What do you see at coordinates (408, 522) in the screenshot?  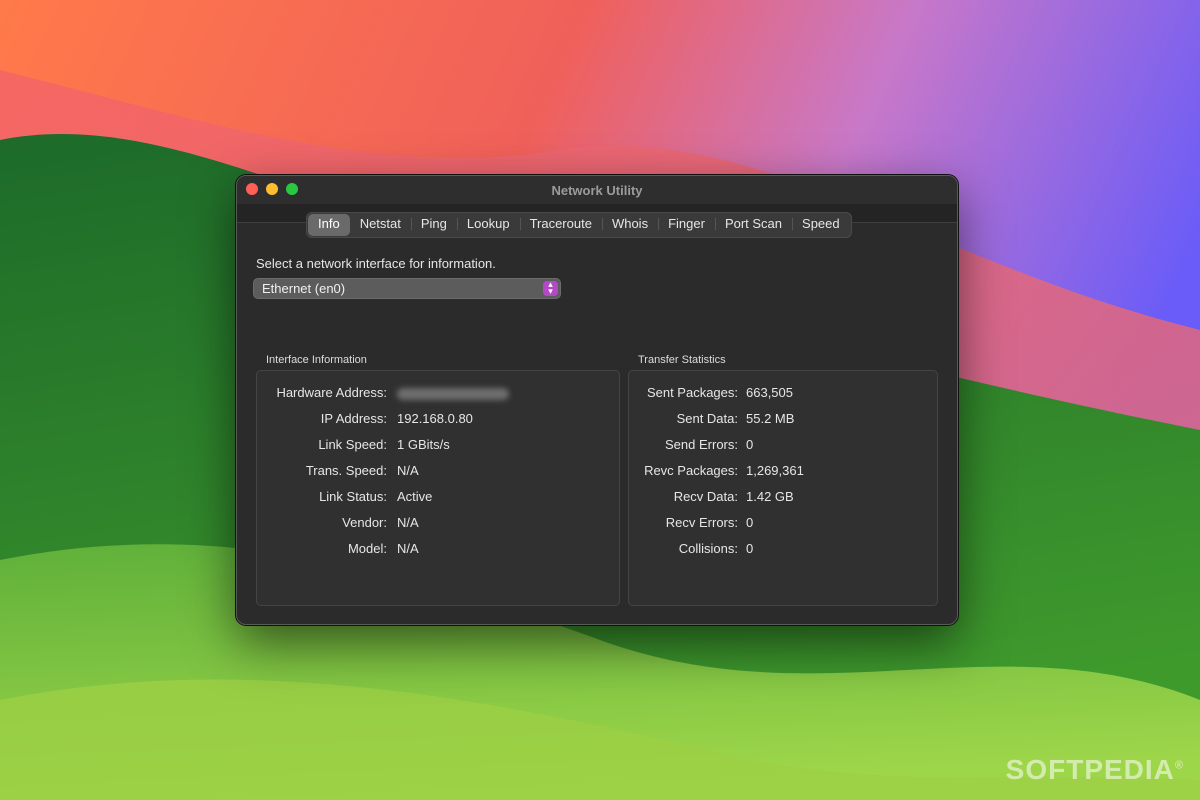 I see `vendor-value: N/A` at bounding box center [408, 522].